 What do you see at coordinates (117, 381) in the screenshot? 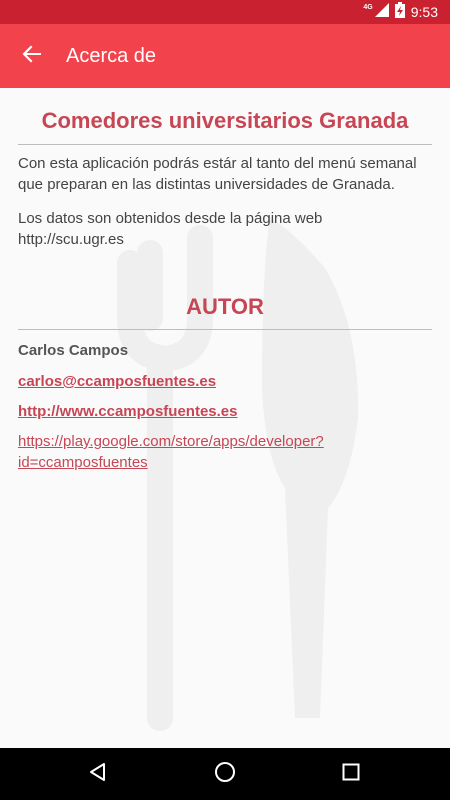
I see `author-email-link: carlos@ccamposfuentes.es` at bounding box center [117, 381].